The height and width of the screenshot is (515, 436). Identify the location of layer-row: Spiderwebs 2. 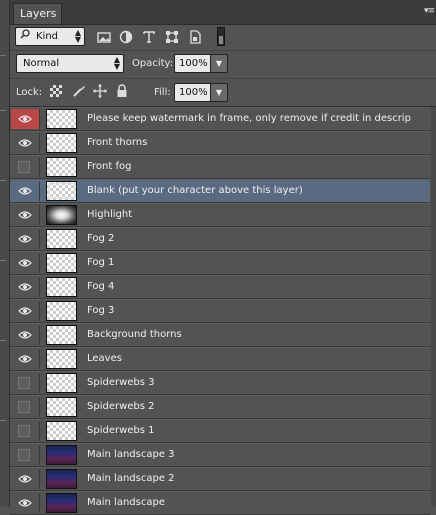
(220, 407).